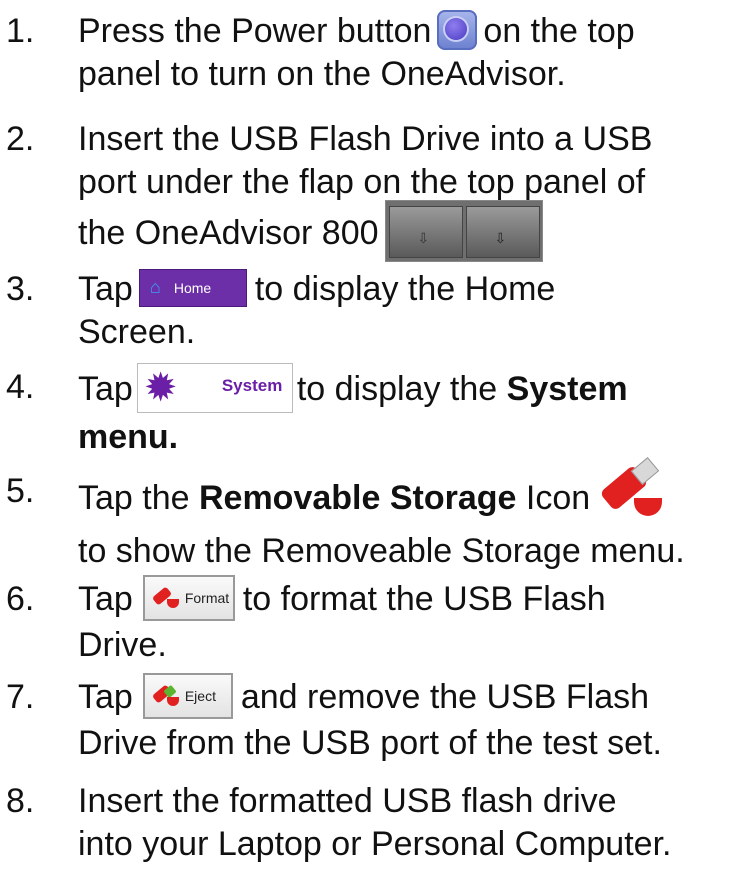 The height and width of the screenshot is (874, 741). Describe the element at coordinates (137, 332) in the screenshot. I see `step-text: Screen.` at that location.